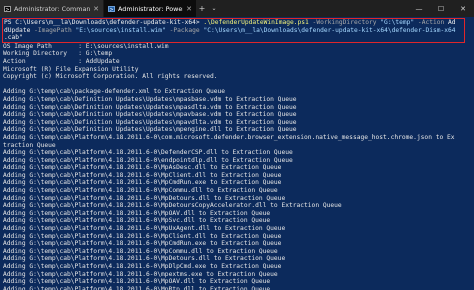 The height and width of the screenshot is (290, 474). Describe the element at coordinates (61, 61) in the screenshot. I see `output-line: Action : AddUpdate` at that location.